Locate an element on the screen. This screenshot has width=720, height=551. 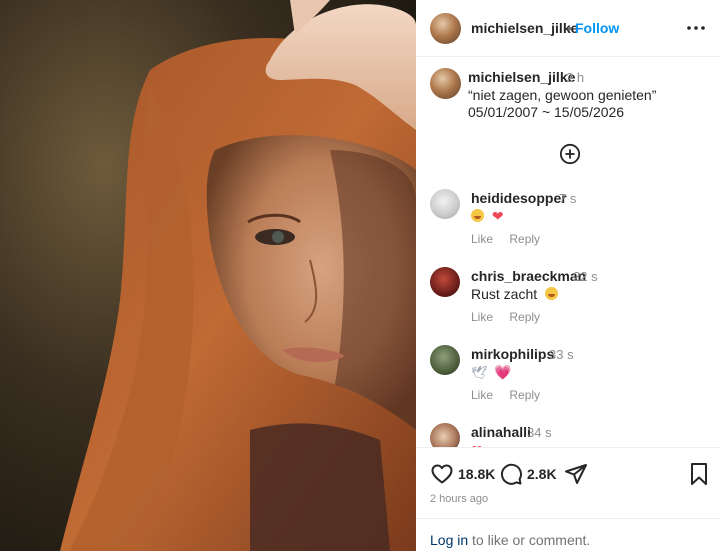
caption-username: michielsen_jilke is located at coordinates (521, 77).